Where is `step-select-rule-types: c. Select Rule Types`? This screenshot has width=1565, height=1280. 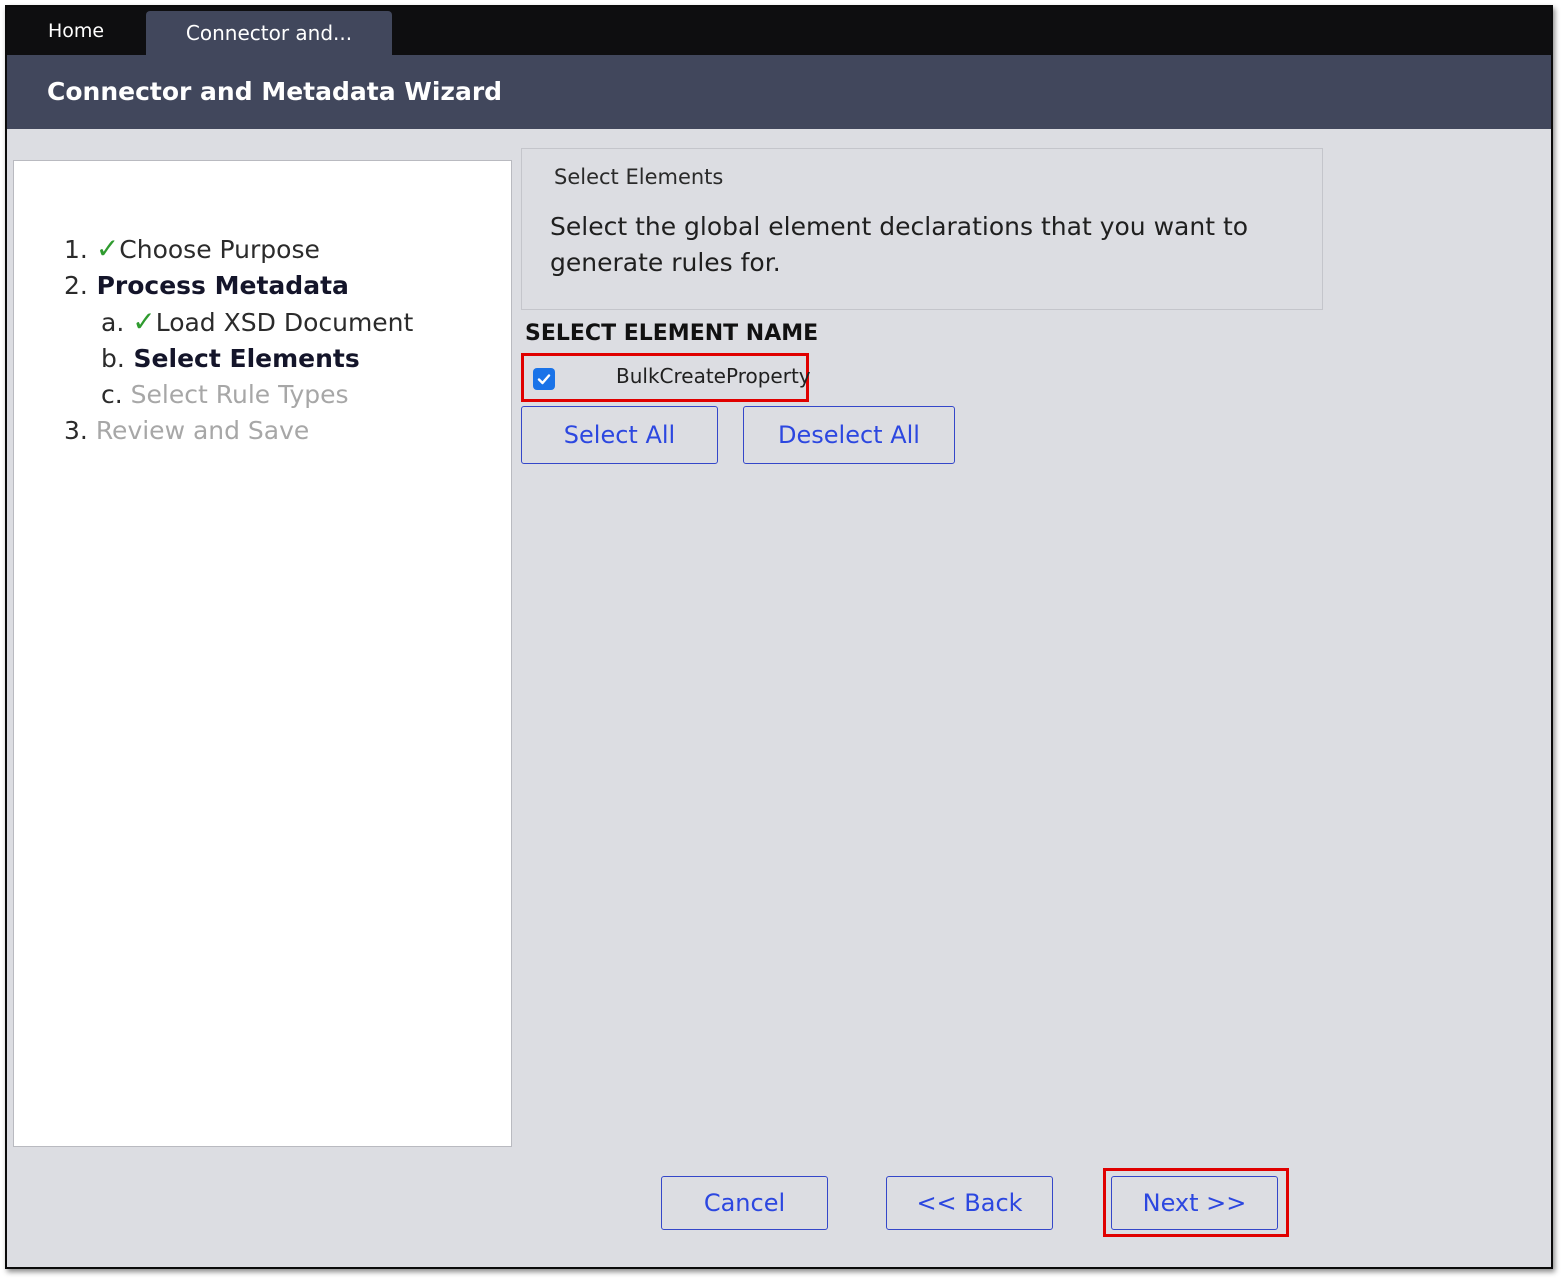 step-select-rule-types: c. Select Rule Types is located at coordinates (238, 395).